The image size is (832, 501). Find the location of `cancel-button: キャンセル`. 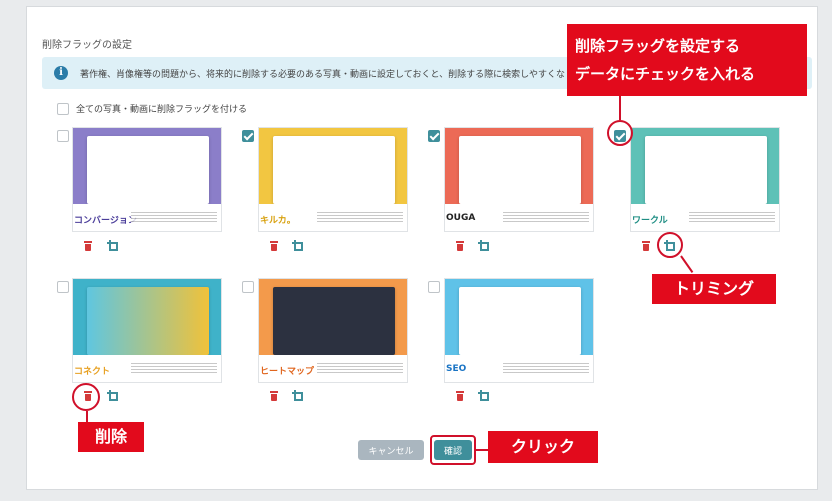

cancel-button: キャンセル is located at coordinates (391, 450).